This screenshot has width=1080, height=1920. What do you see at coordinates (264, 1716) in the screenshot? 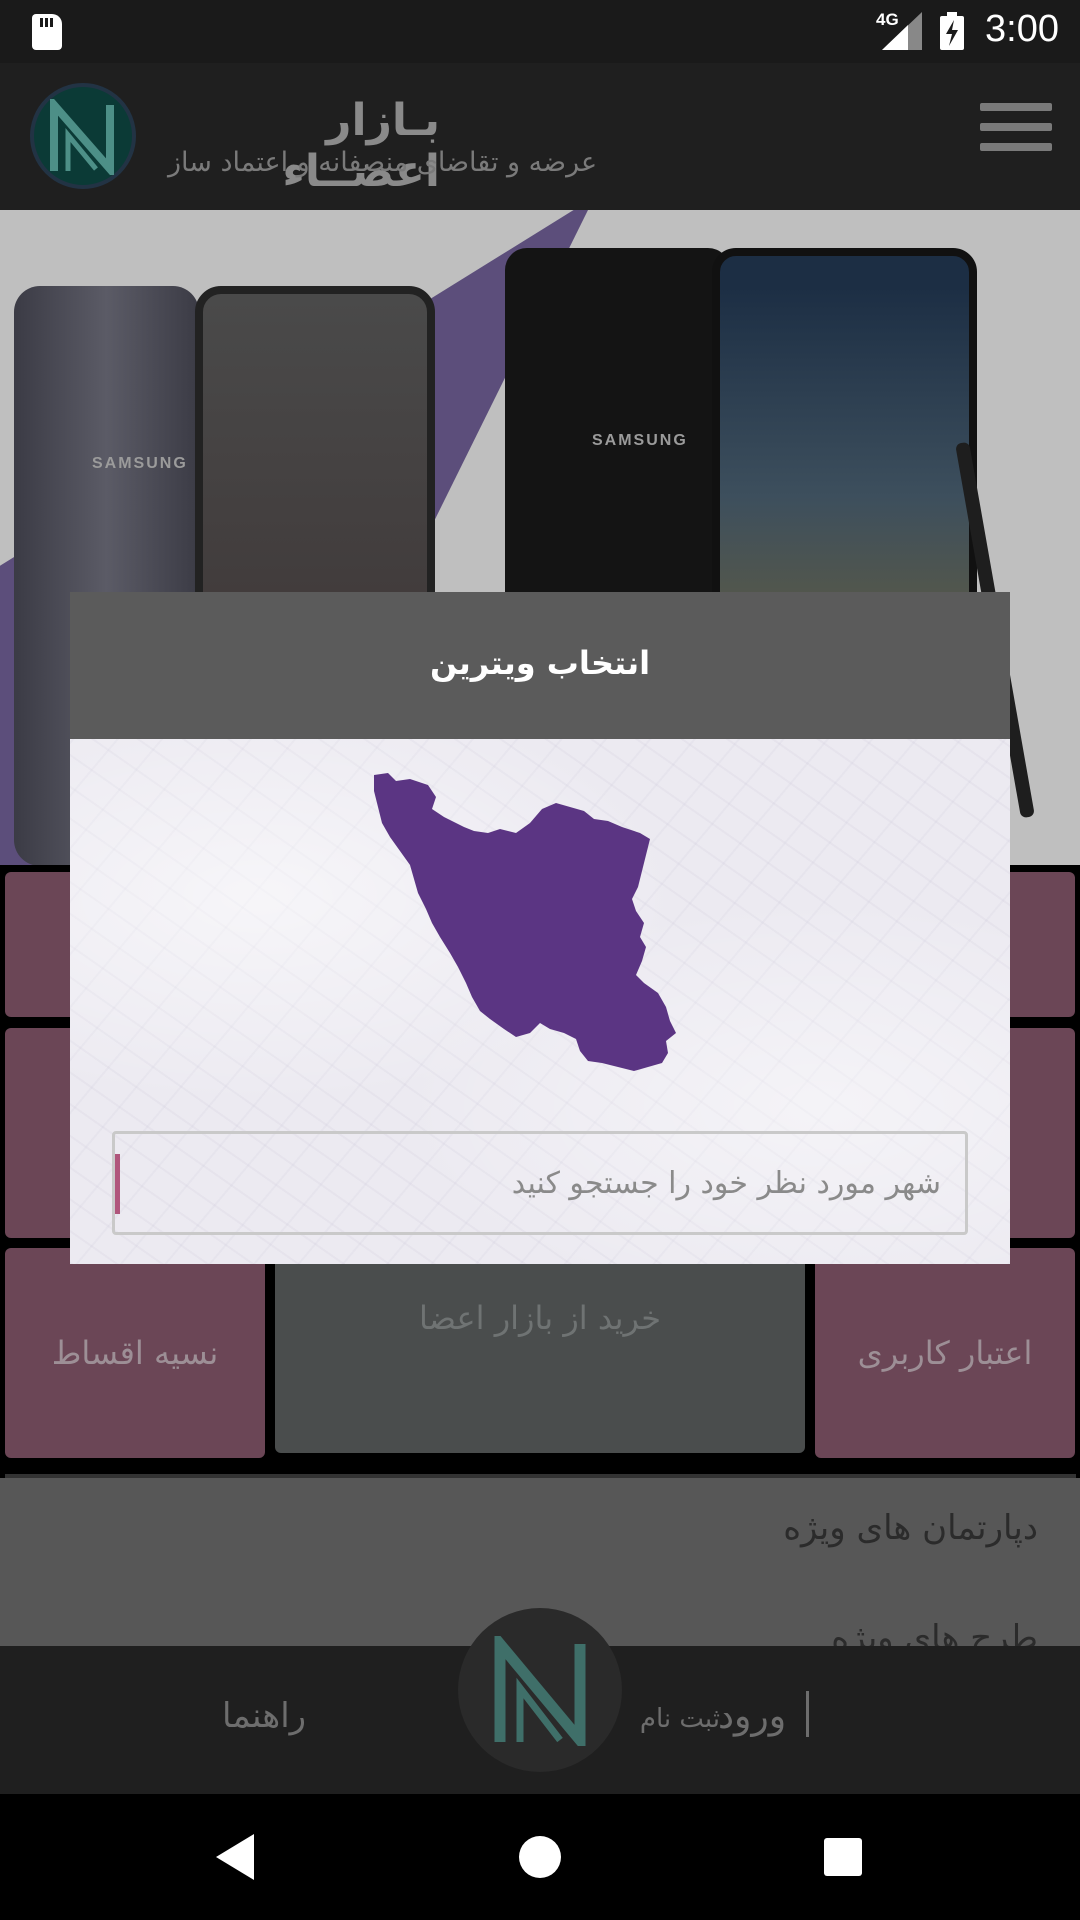
I see `guide-button: راهنما` at bounding box center [264, 1716].